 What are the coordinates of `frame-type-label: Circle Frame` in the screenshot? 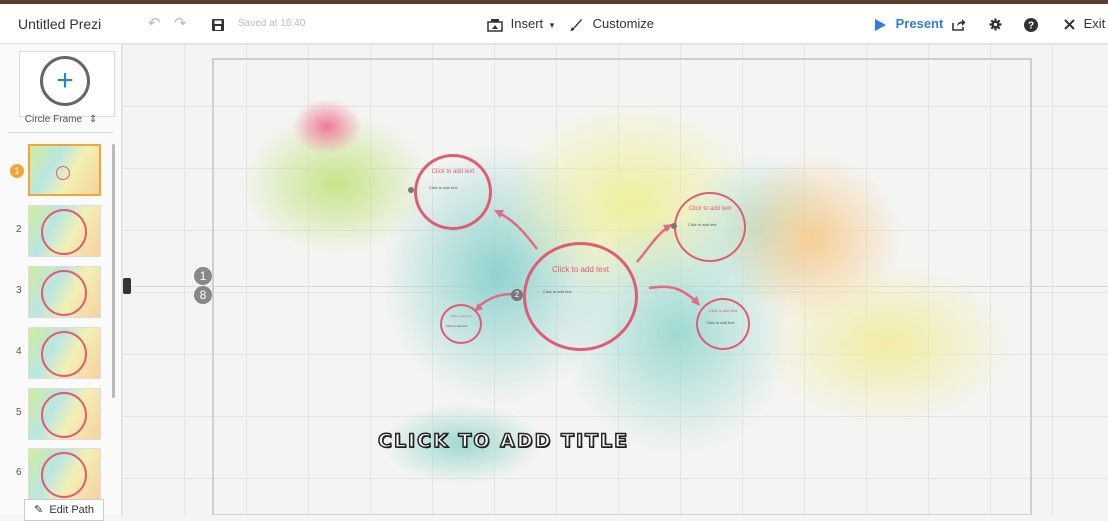 It's located at (53, 119).